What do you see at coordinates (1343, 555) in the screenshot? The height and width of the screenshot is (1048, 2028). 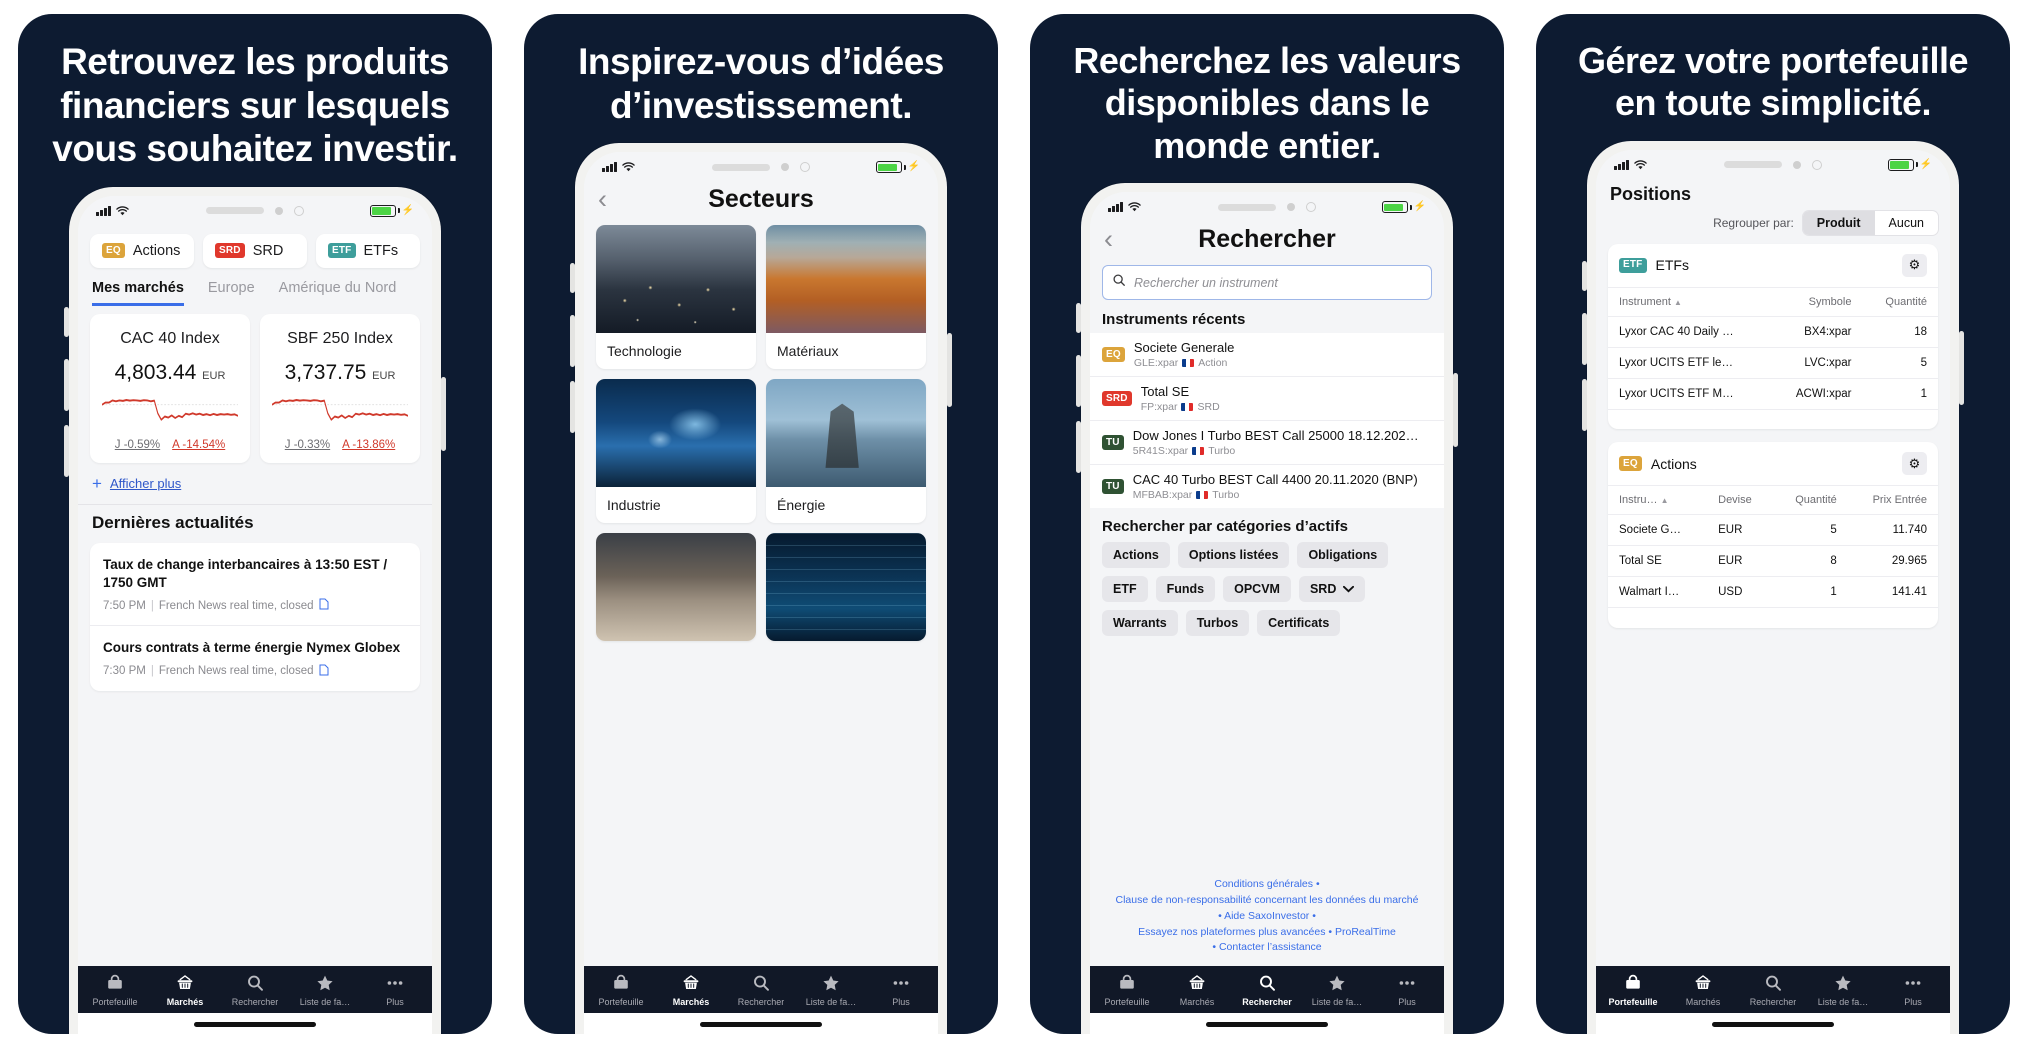 I see `chip-obligations: Obligations` at bounding box center [1343, 555].